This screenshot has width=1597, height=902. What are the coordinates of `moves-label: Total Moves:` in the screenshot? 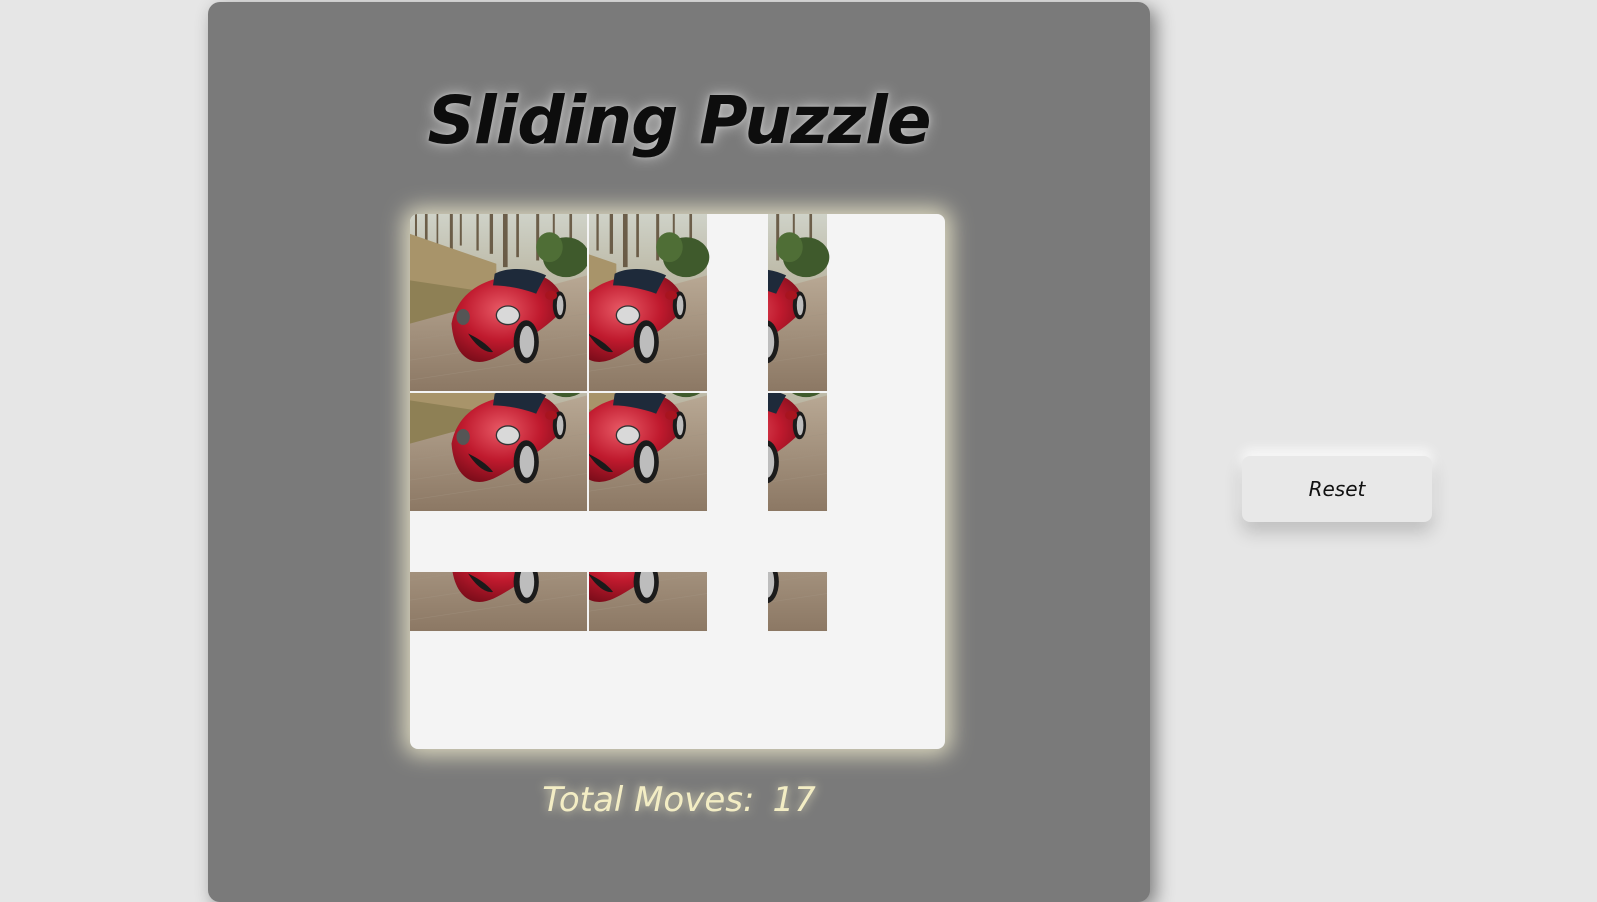 It's located at (648, 800).